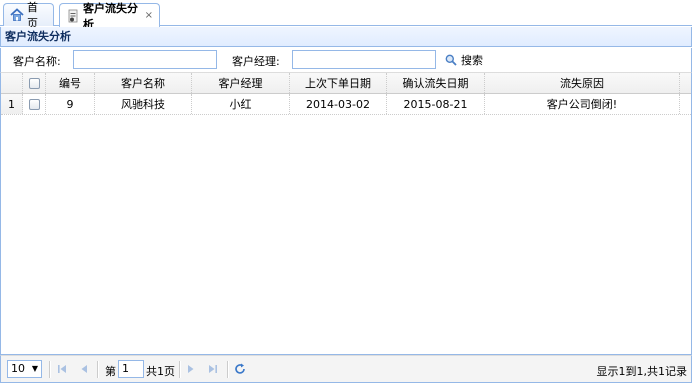 This screenshot has height=383, width=692. What do you see at coordinates (17, 15) in the screenshot?
I see `home-icon` at bounding box center [17, 15].